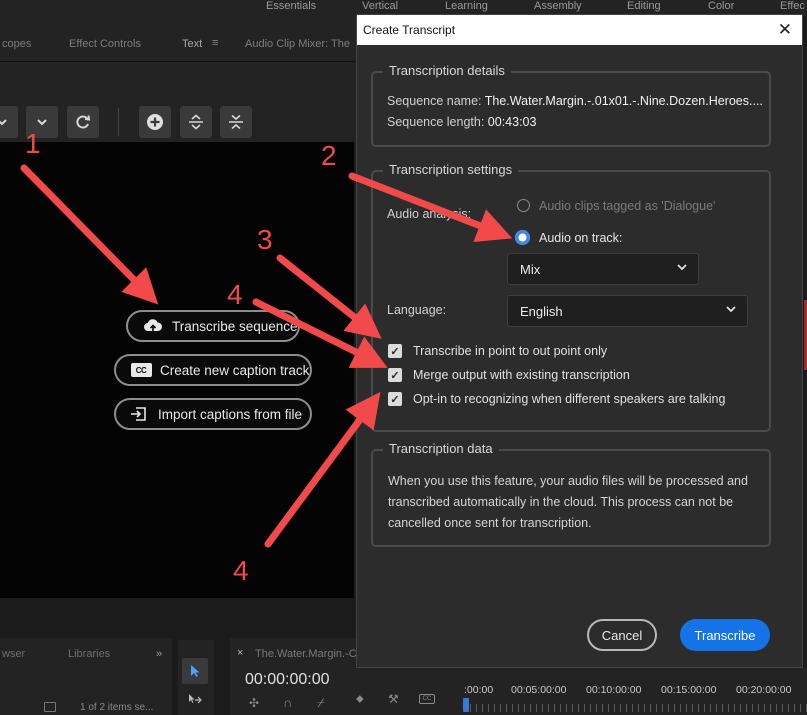 The image size is (807, 715). Describe the element at coordinates (689, 690) in the screenshot. I see `ruler-label: 00:15:00:00` at that location.